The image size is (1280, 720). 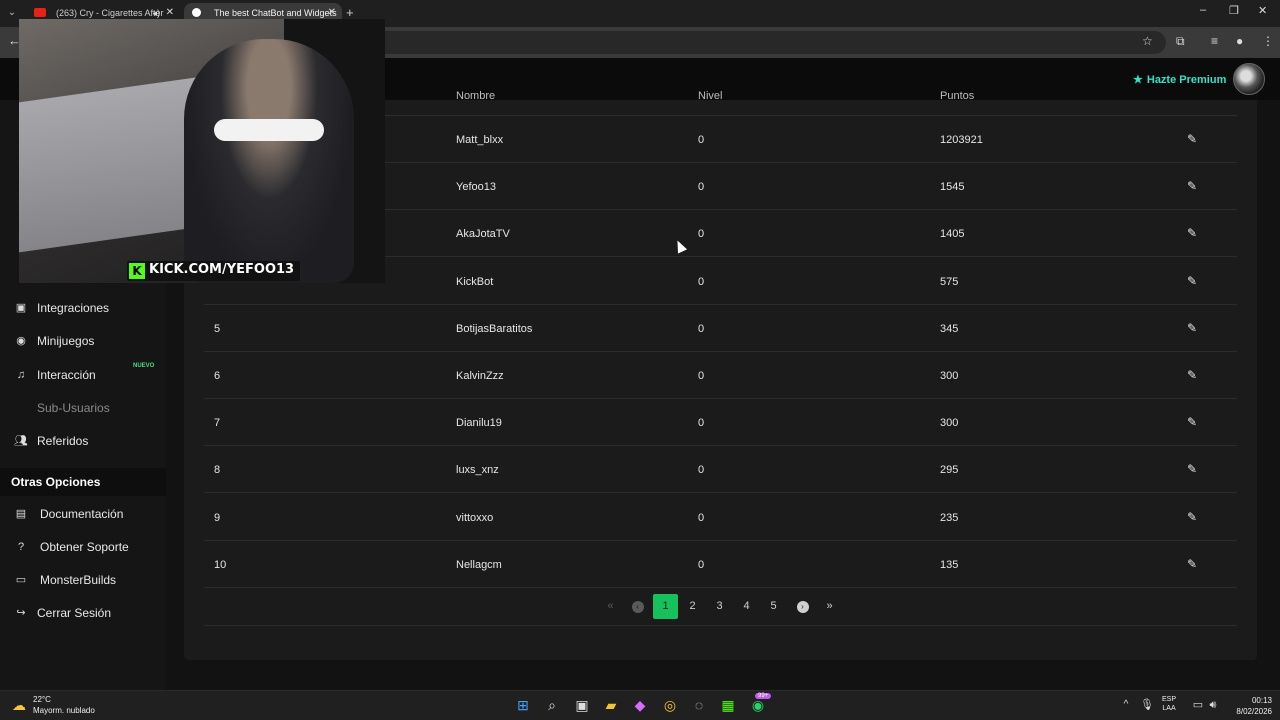 What do you see at coordinates (12, 13) in the screenshot?
I see `tab-search-chevron-icon: ⌄` at bounding box center [12, 13].